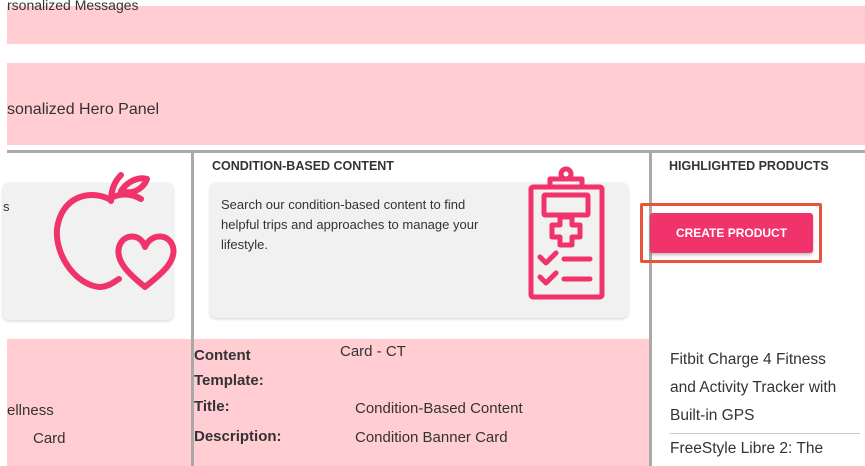  I want to click on personalized-messages-band: rsonalized Messages, so click(436, 22).